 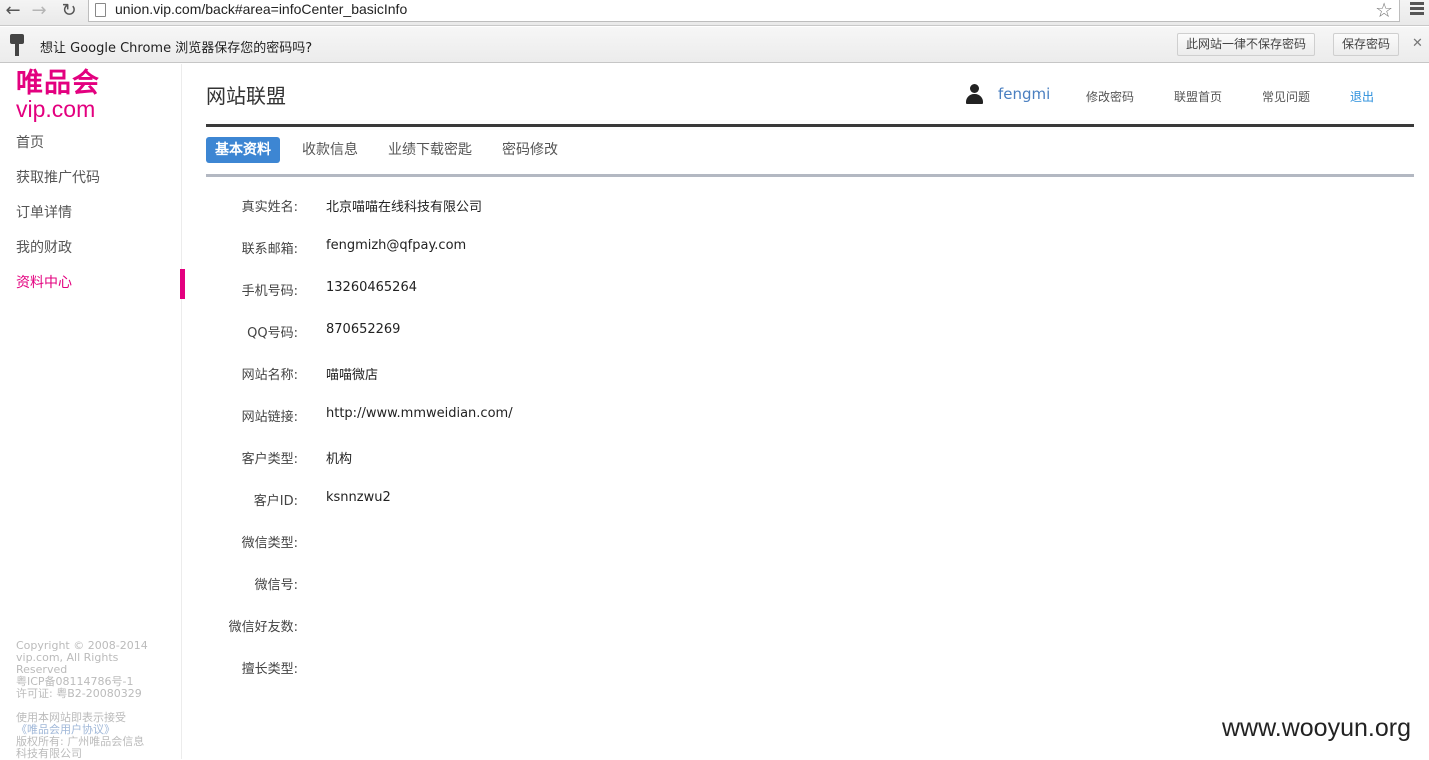 I want to click on star-icon: ☆, so click(x=1384, y=11).